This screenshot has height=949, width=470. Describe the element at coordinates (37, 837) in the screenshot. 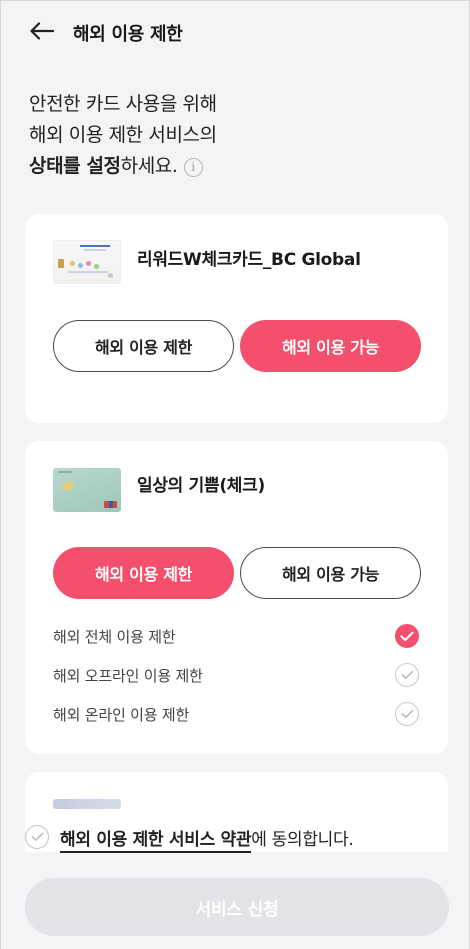

I see `agree-check-icon` at that location.